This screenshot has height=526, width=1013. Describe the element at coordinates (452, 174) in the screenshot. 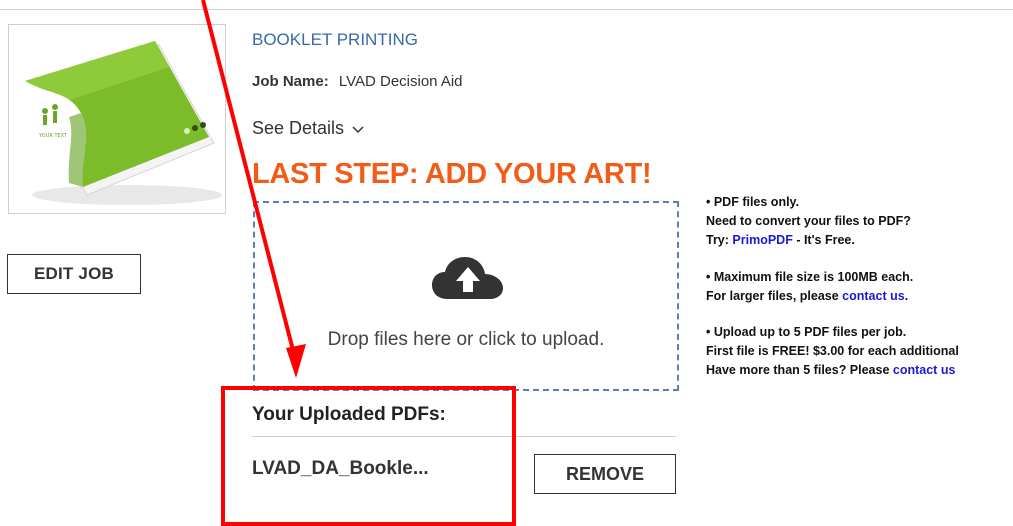

I see `upload-heading: LAST STEP: ADD YOUR ART!` at that location.